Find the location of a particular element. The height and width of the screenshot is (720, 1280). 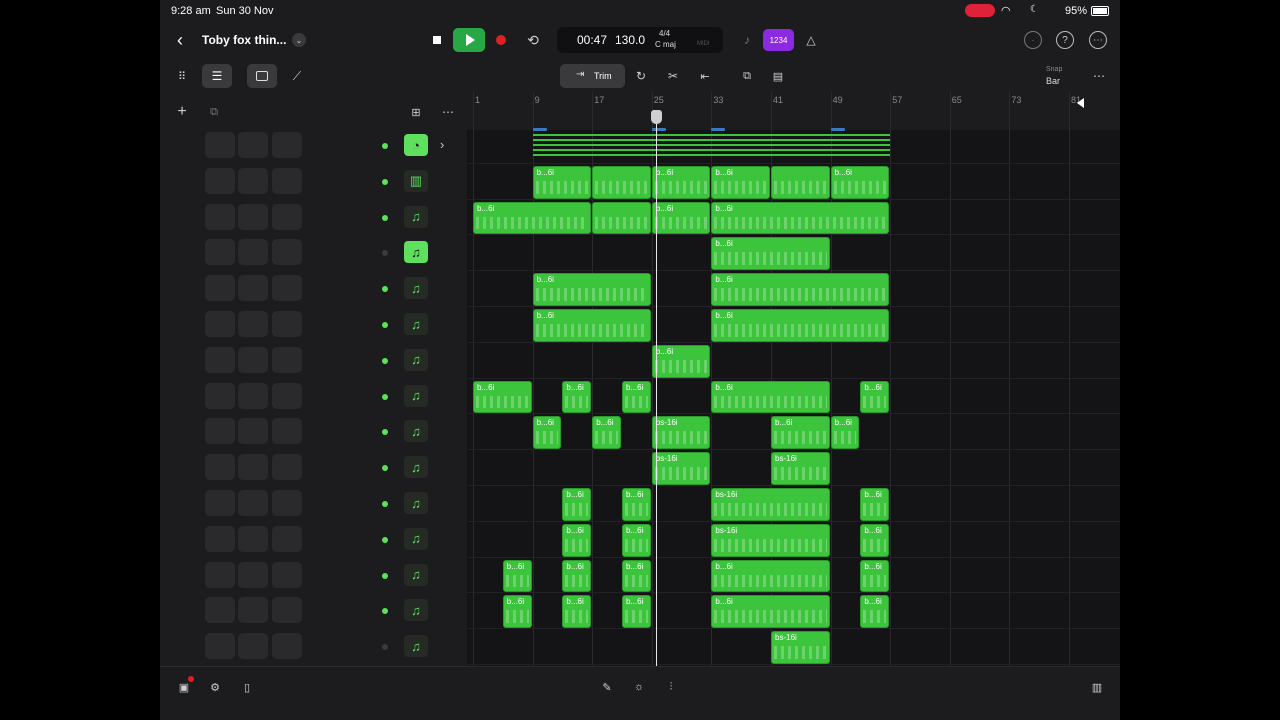

playhead-line is located at coordinates (656, 392).